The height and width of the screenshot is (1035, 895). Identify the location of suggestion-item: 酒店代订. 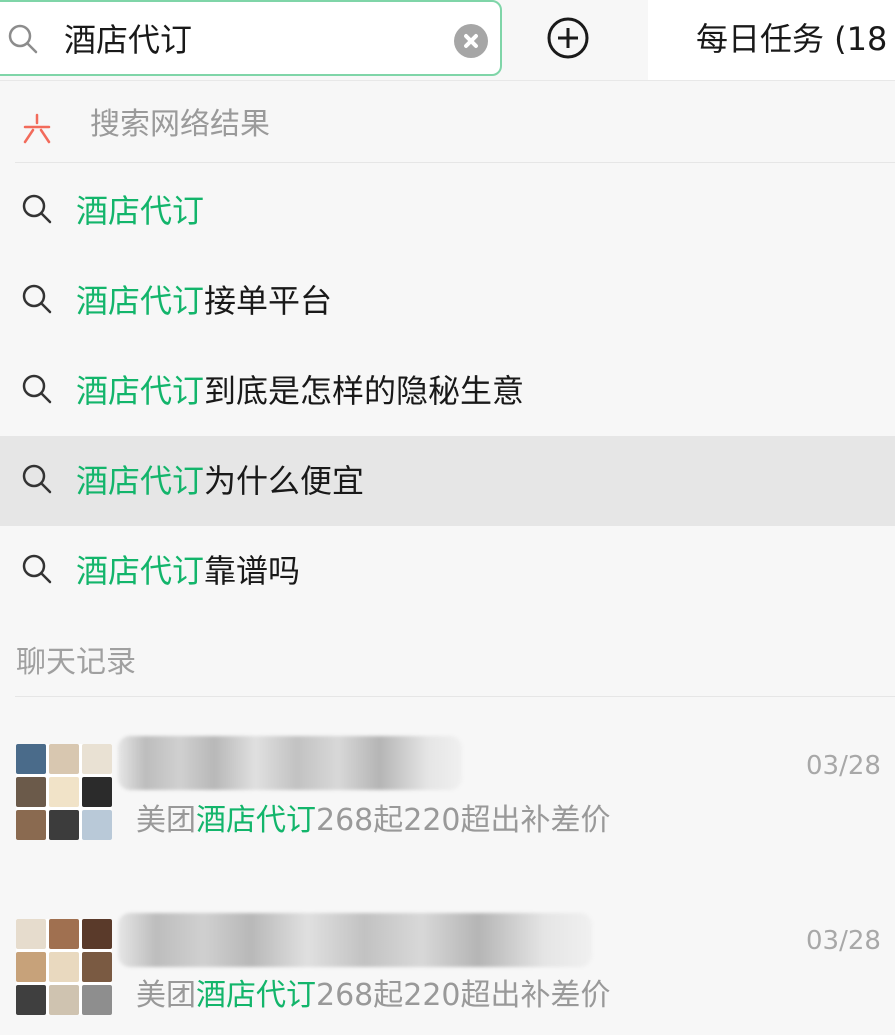
(447, 211).